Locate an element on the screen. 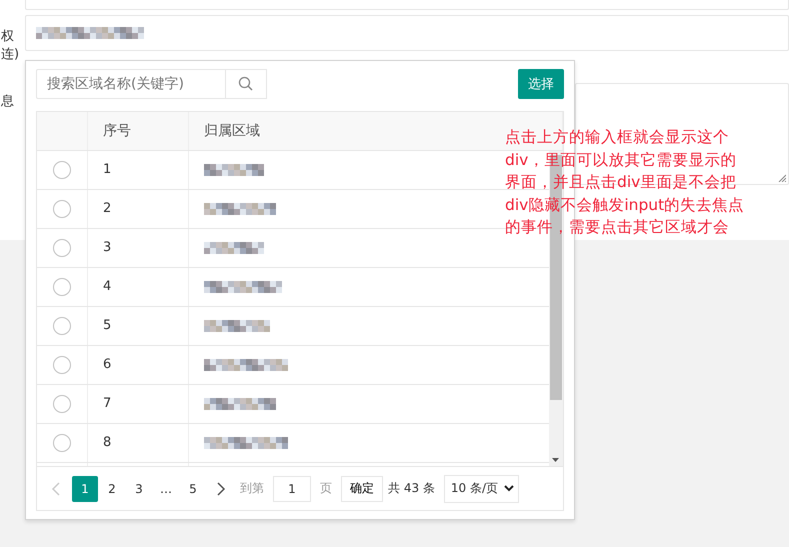  resize-grip-icon is located at coordinates (782, 178).